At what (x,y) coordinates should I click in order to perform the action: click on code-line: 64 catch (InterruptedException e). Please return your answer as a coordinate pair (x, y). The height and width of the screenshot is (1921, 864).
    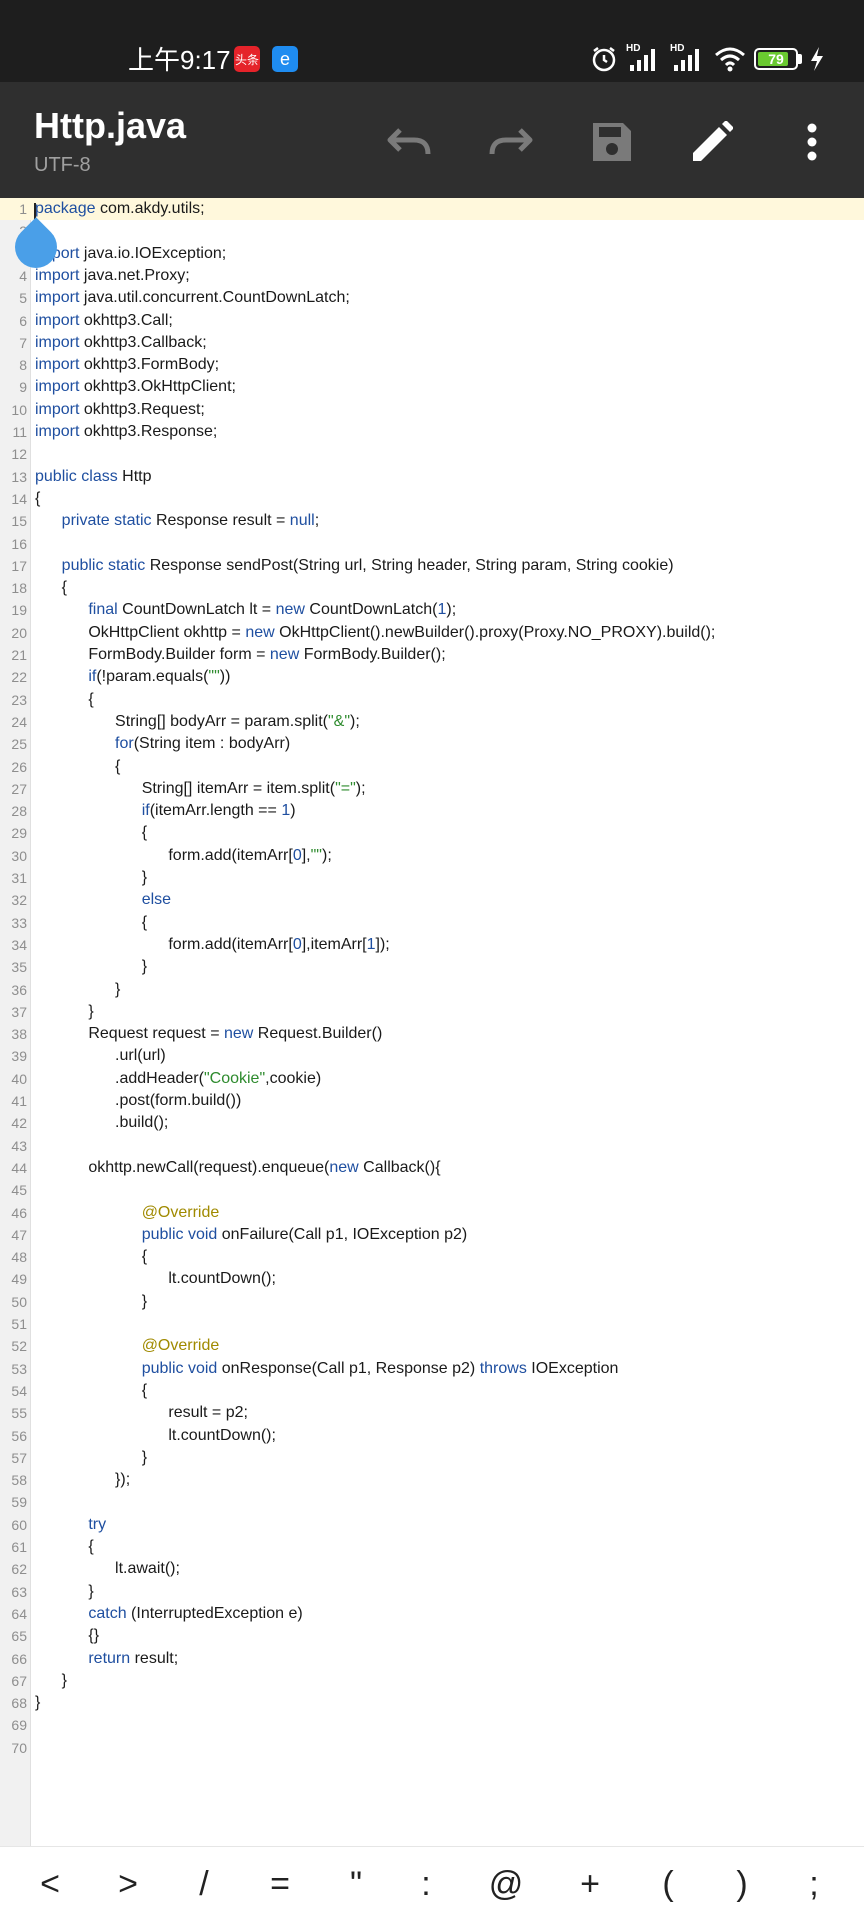
    Looking at the image, I should click on (432, 1614).